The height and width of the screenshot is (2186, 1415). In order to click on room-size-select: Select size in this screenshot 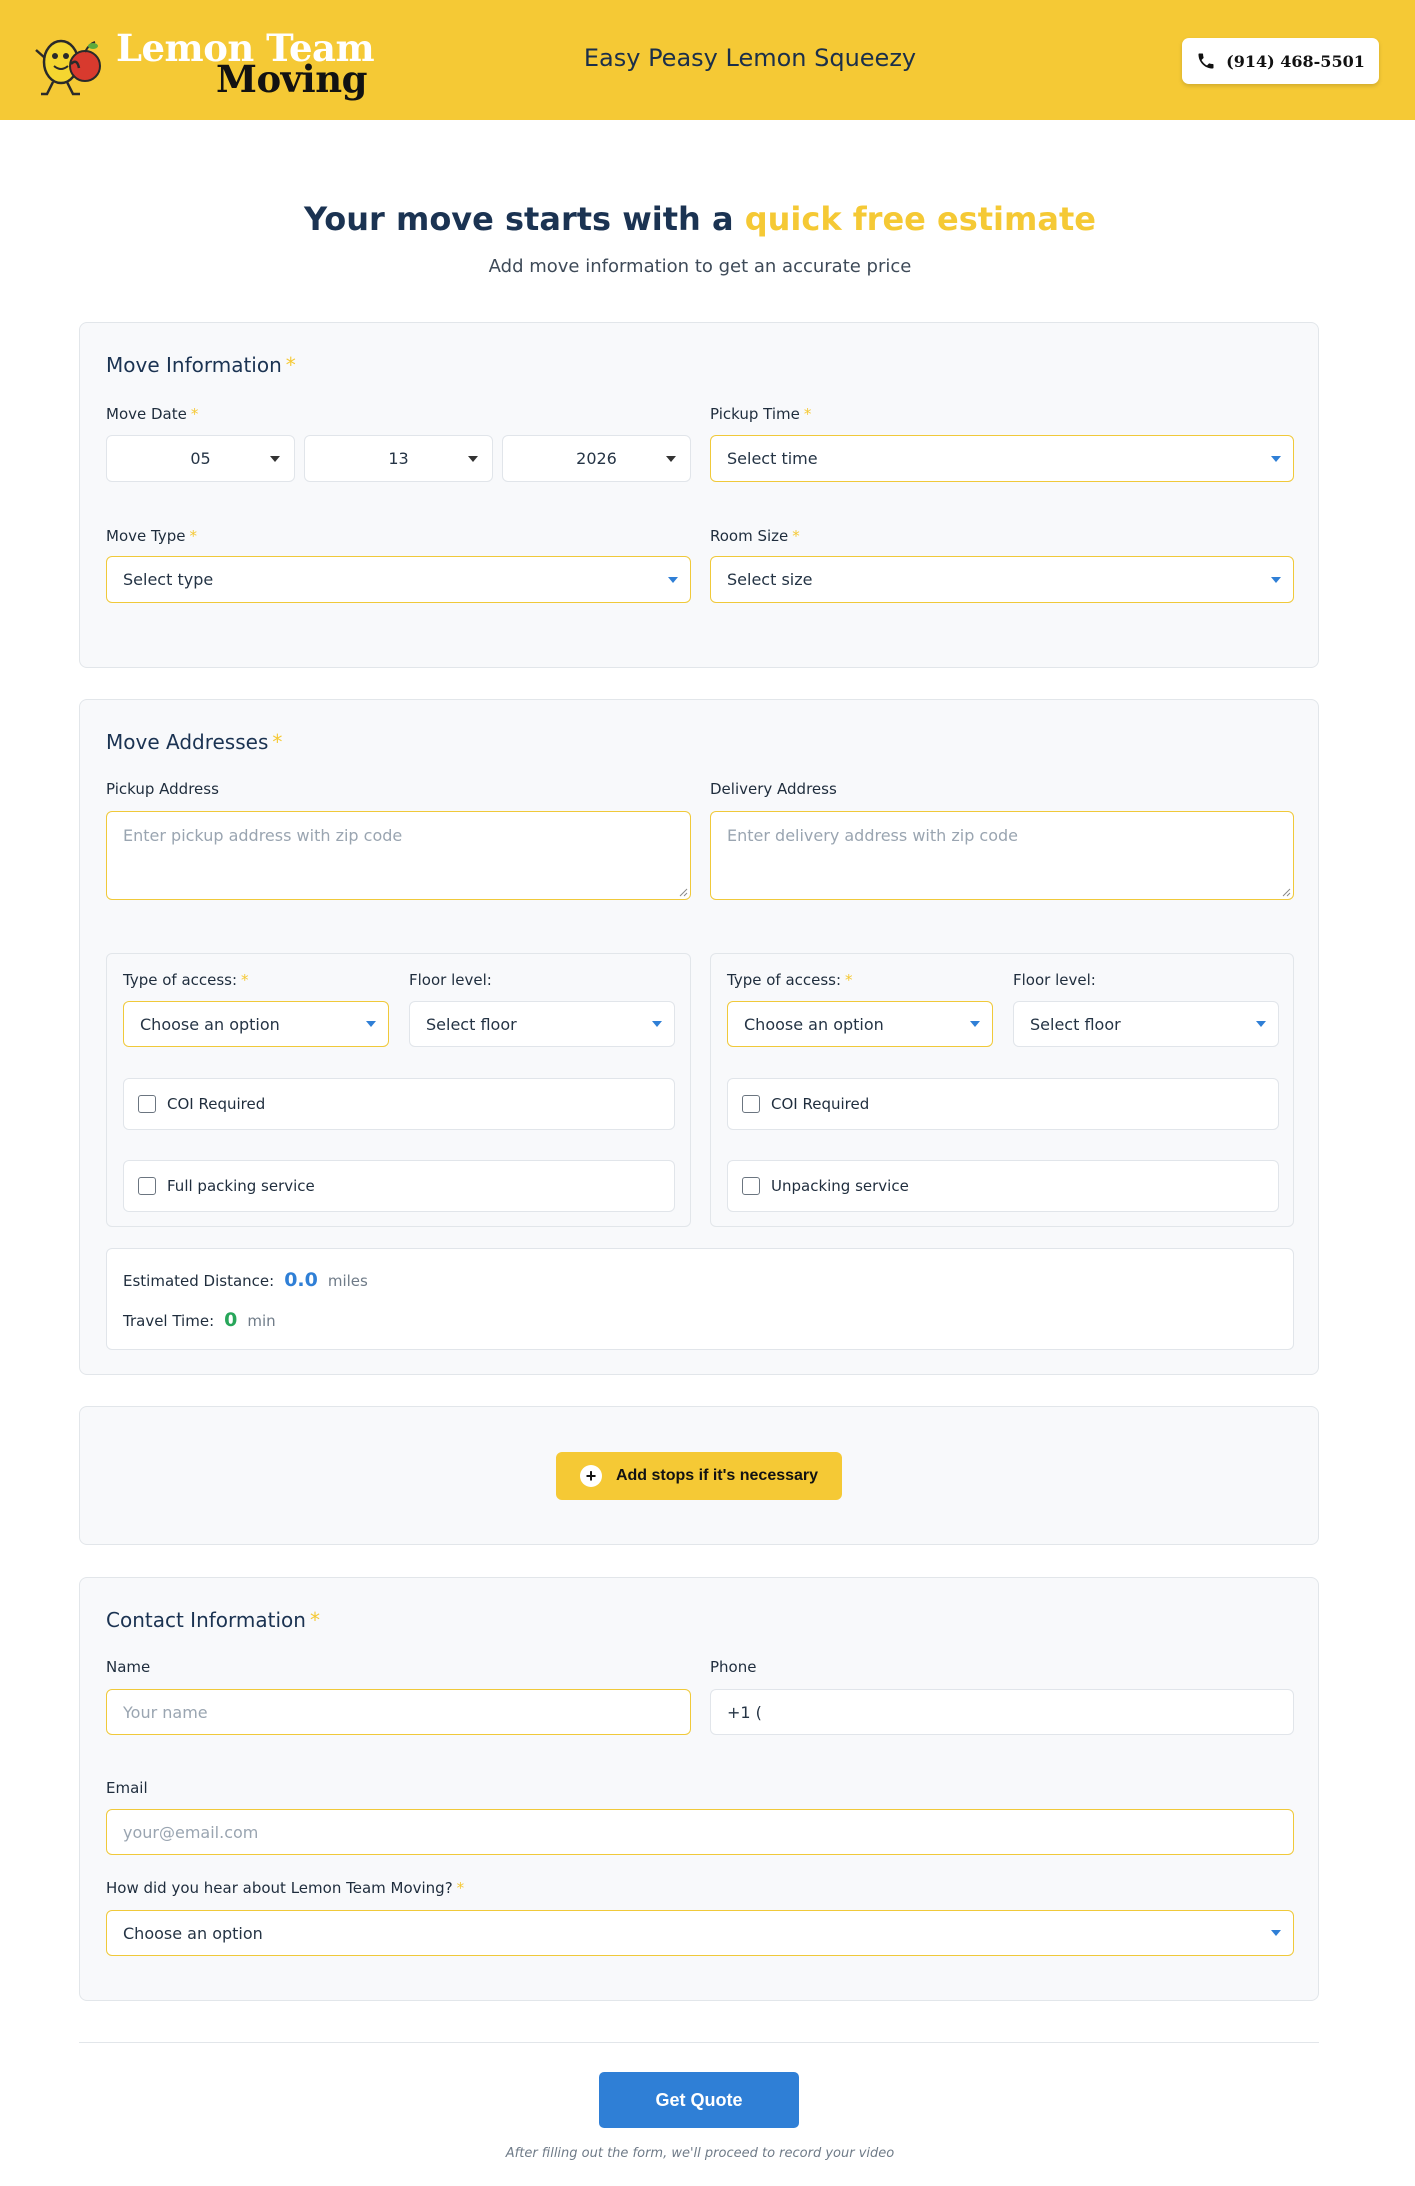, I will do `click(1002, 579)`.